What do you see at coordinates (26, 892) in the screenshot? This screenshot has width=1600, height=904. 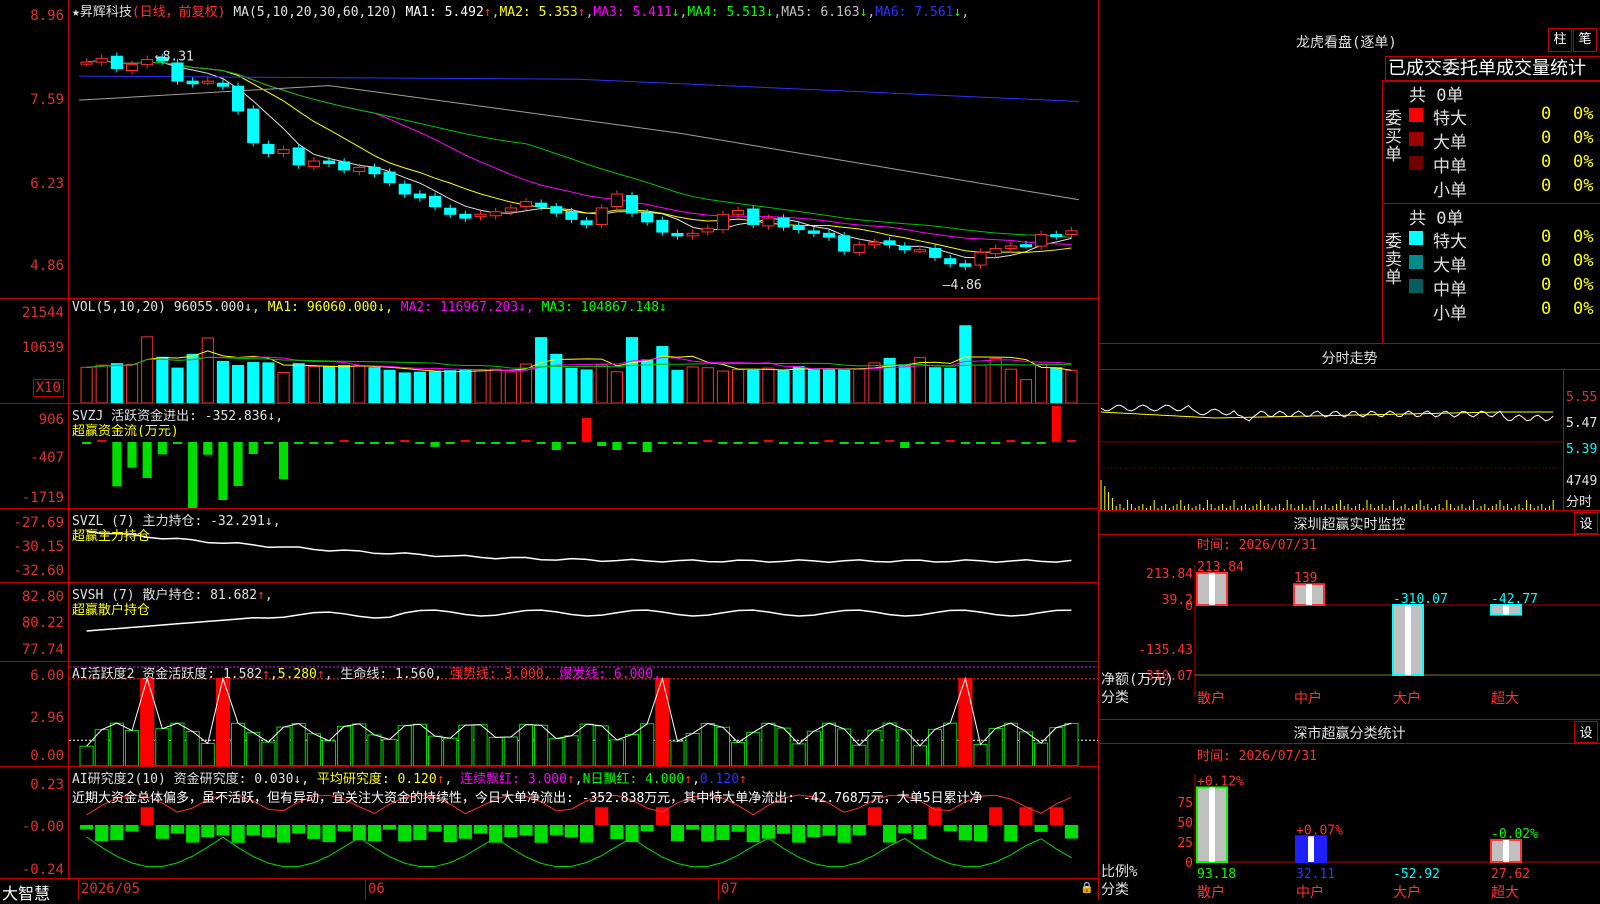 I see `brand-logo: 大智慧` at bounding box center [26, 892].